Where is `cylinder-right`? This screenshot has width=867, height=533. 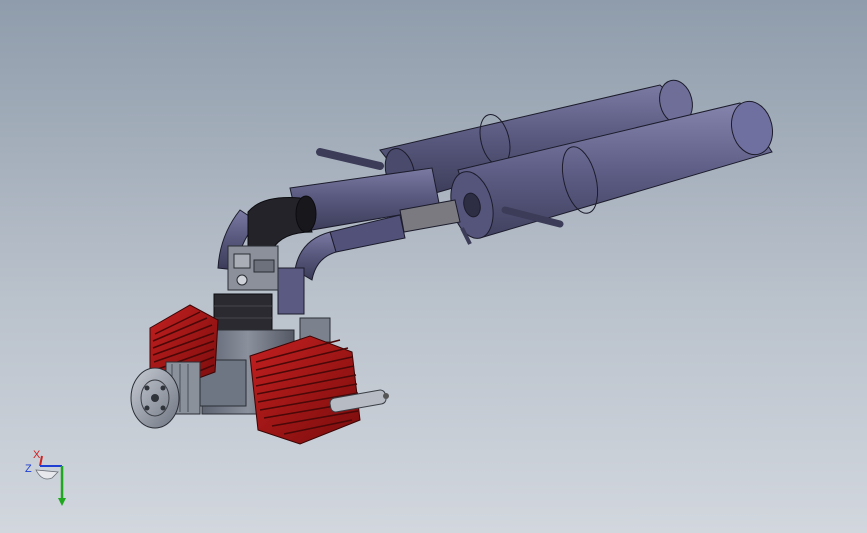 cylinder-right is located at coordinates (305, 390).